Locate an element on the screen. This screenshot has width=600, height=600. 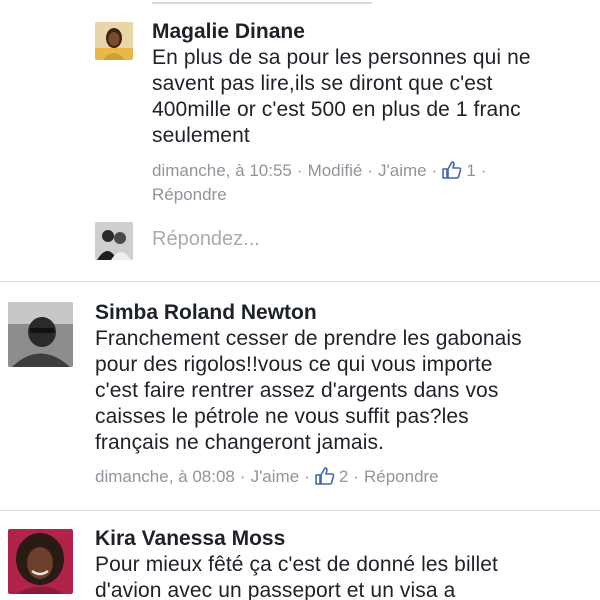
like-count: 2 is located at coordinates (343, 476).